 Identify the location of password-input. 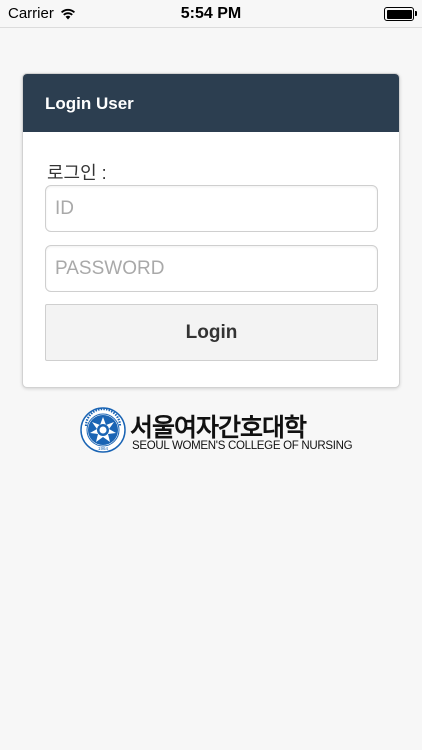
(211, 268).